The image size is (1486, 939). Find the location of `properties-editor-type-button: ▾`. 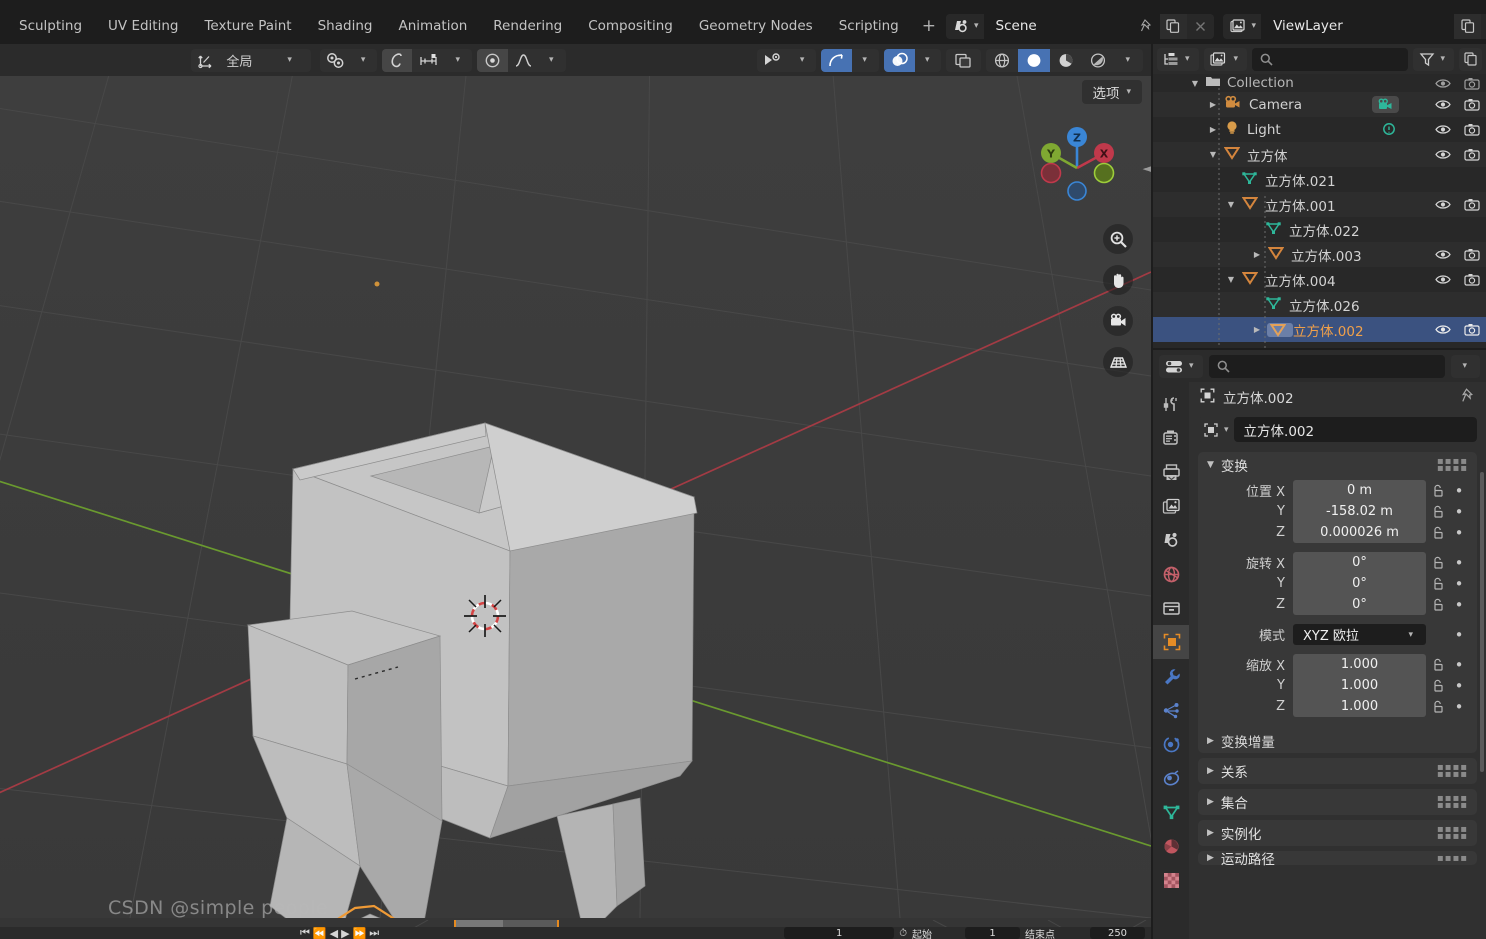

properties-editor-type-button: ▾ is located at coordinates (1181, 366).